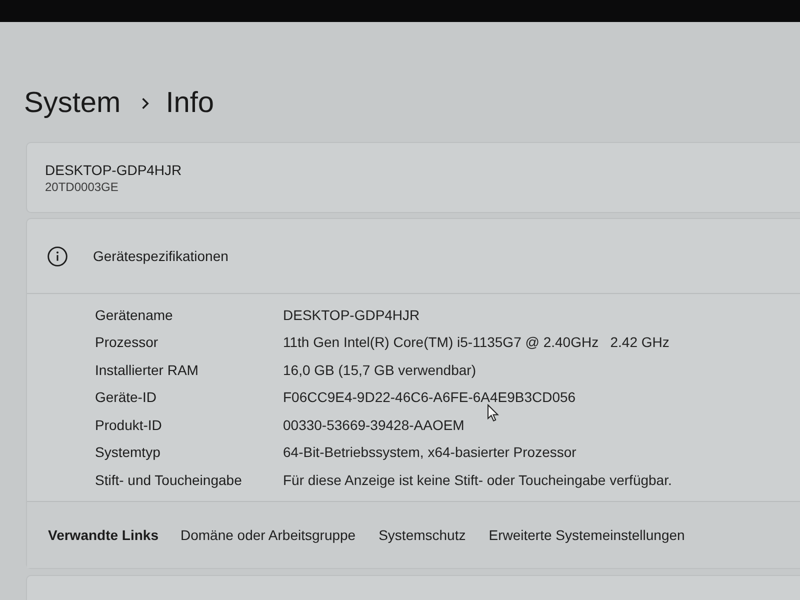 The image size is (800, 600). What do you see at coordinates (268, 534) in the screenshot?
I see `related-link: Domäne oder Arbeitsgruppe` at bounding box center [268, 534].